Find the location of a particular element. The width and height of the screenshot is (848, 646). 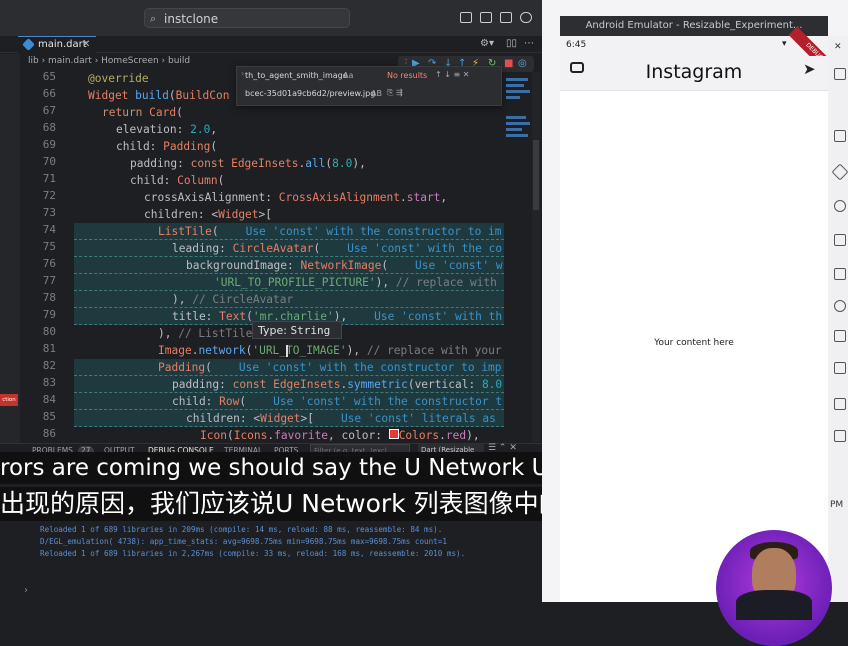

back-icon is located at coordinates (840, 274).